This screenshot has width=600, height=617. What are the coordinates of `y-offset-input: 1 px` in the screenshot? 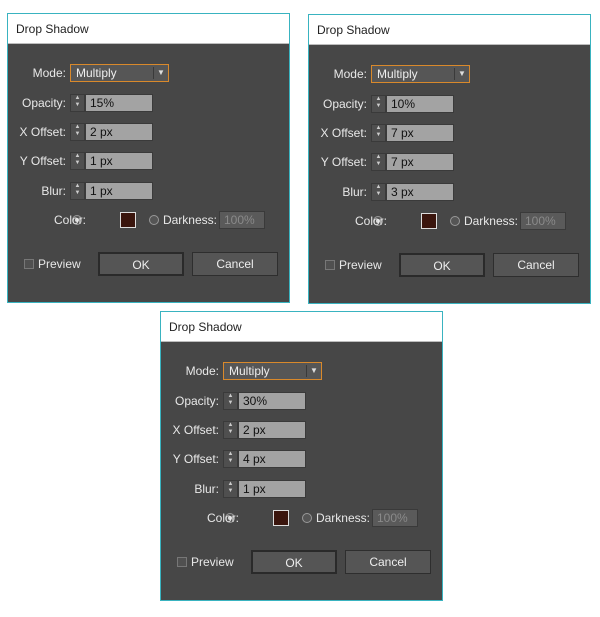 It's located at (119, 161).